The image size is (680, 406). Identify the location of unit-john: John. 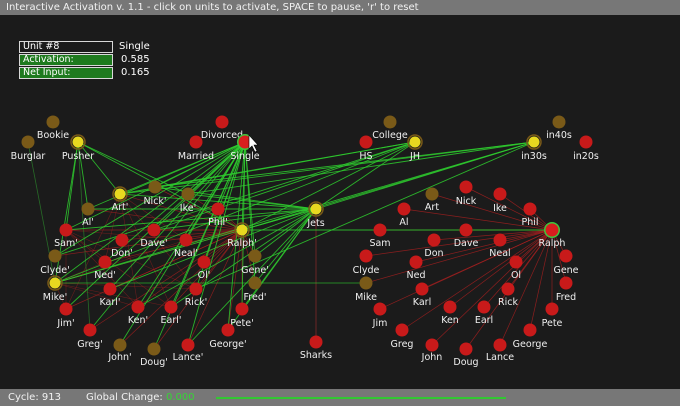
(432, 351).